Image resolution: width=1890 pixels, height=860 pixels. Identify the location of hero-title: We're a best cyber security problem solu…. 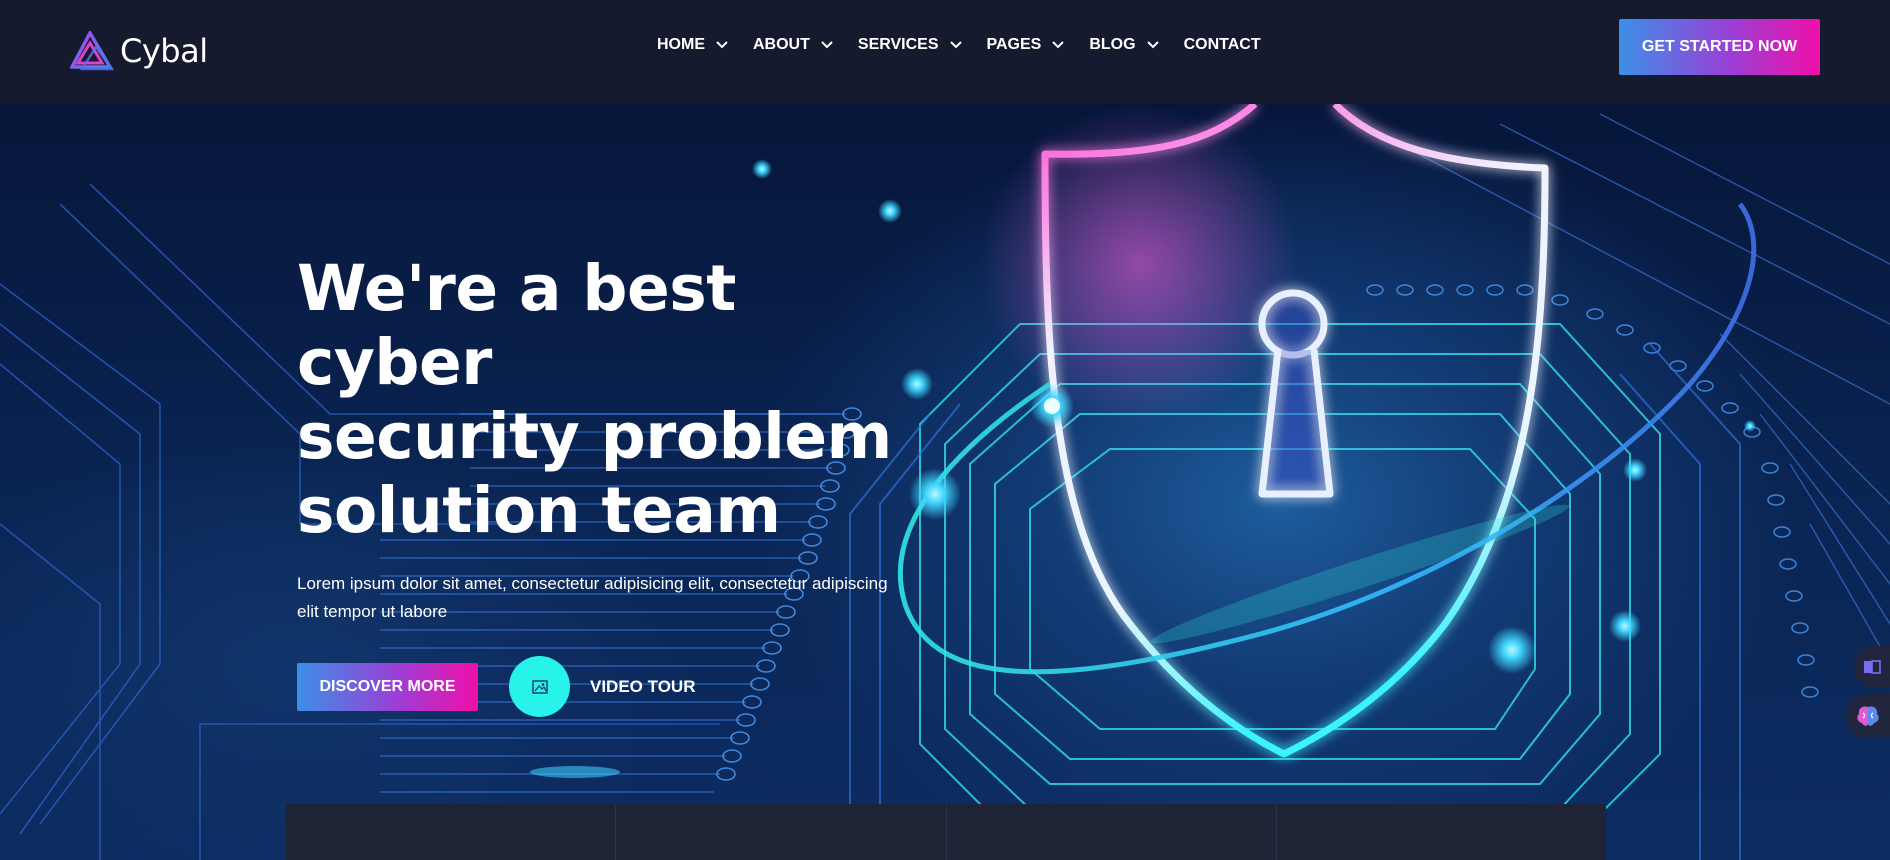
(607, 400).